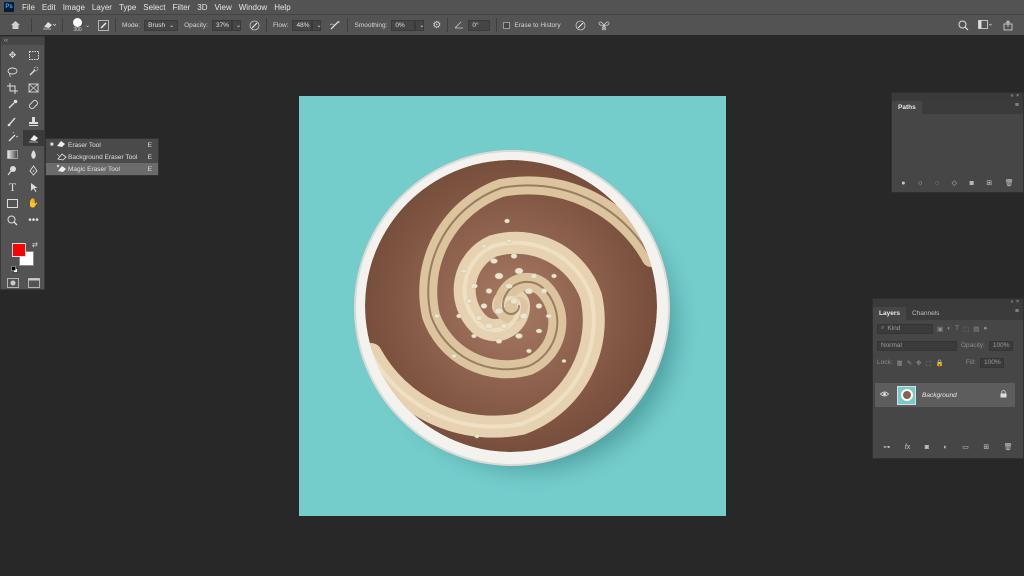 The image size is (1024, 576). What do you see at coordinates (19, 250) in the screenshot?
I see `foreground-color-swatch` at bounding box center [19, 250].